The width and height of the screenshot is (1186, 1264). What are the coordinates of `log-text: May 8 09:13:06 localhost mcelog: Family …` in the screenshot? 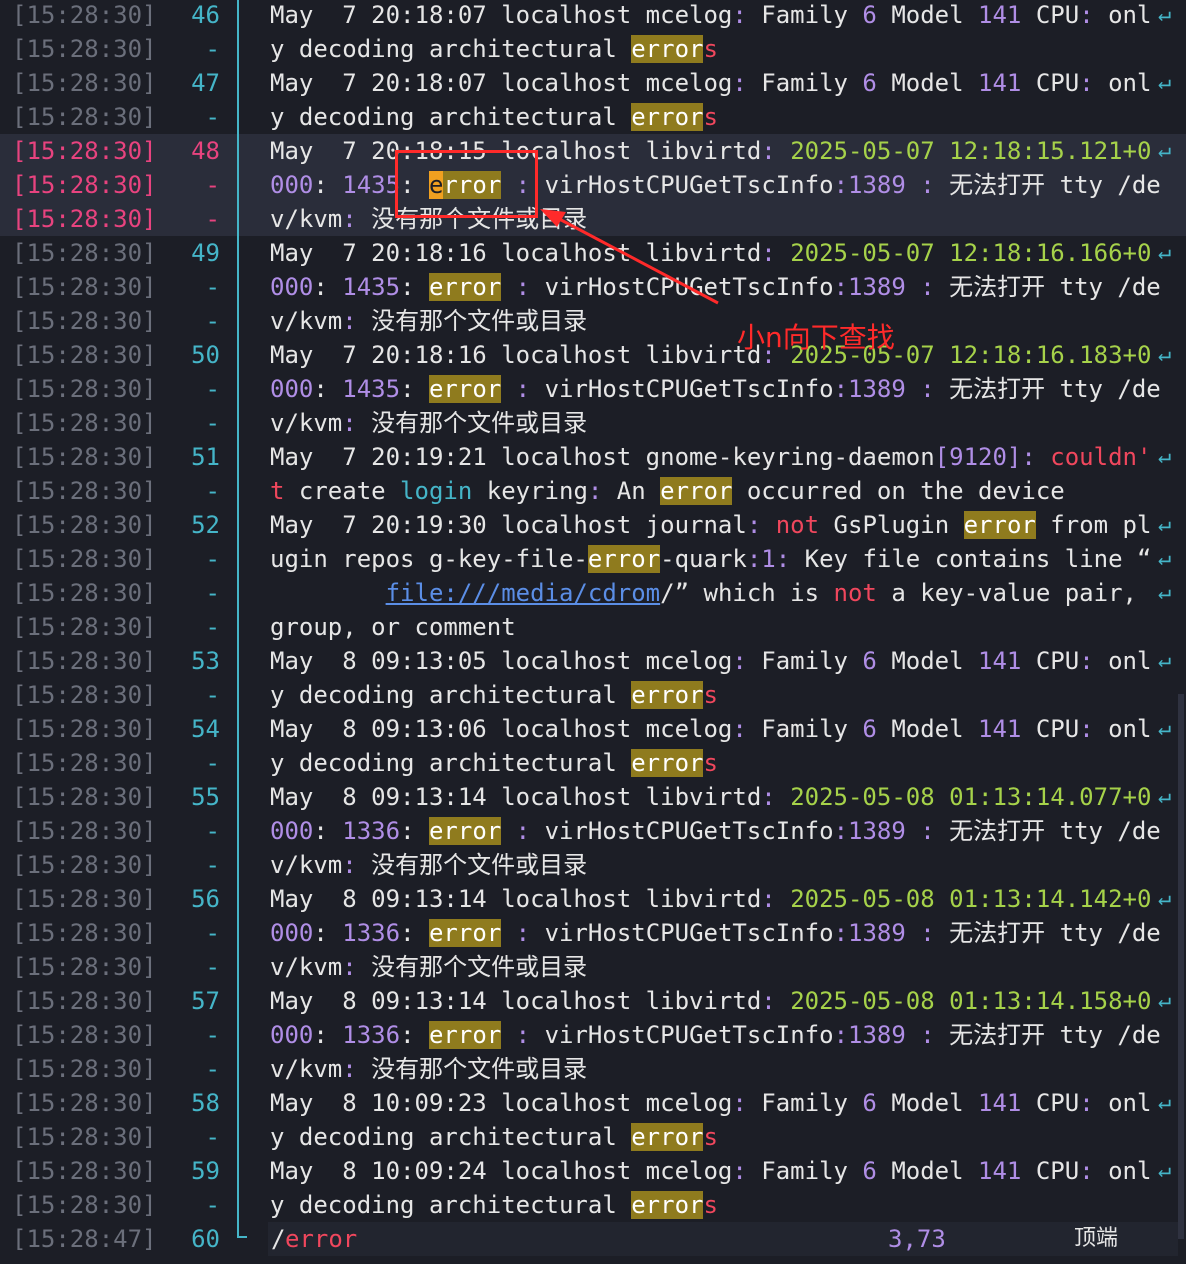 It's located at (710, 729).